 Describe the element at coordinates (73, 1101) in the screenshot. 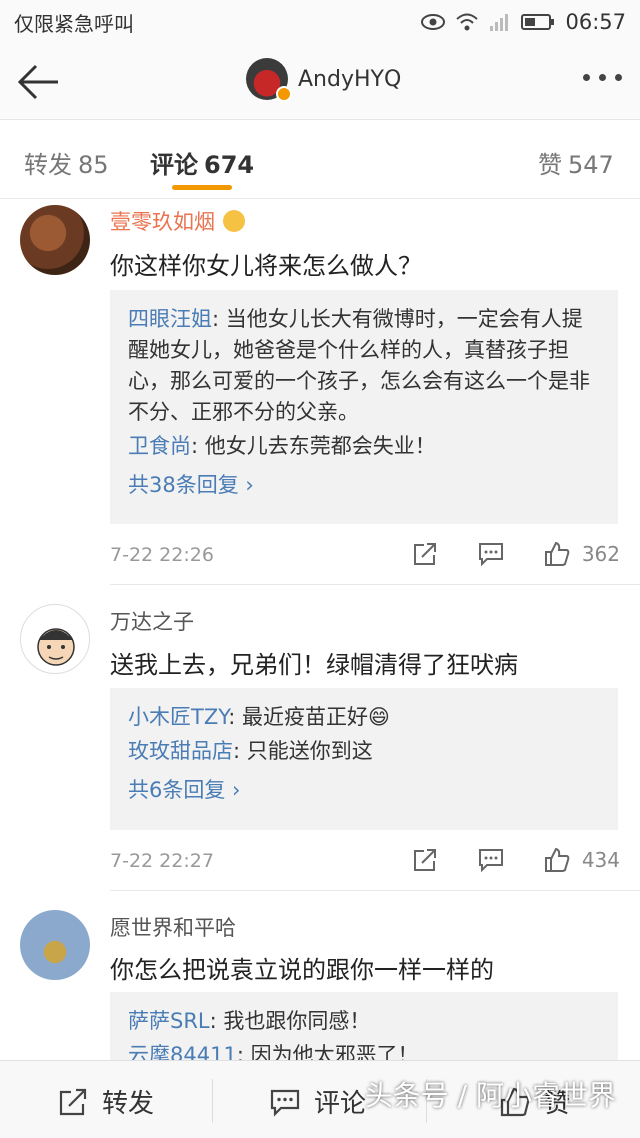

I see `repost-icon` at that location.